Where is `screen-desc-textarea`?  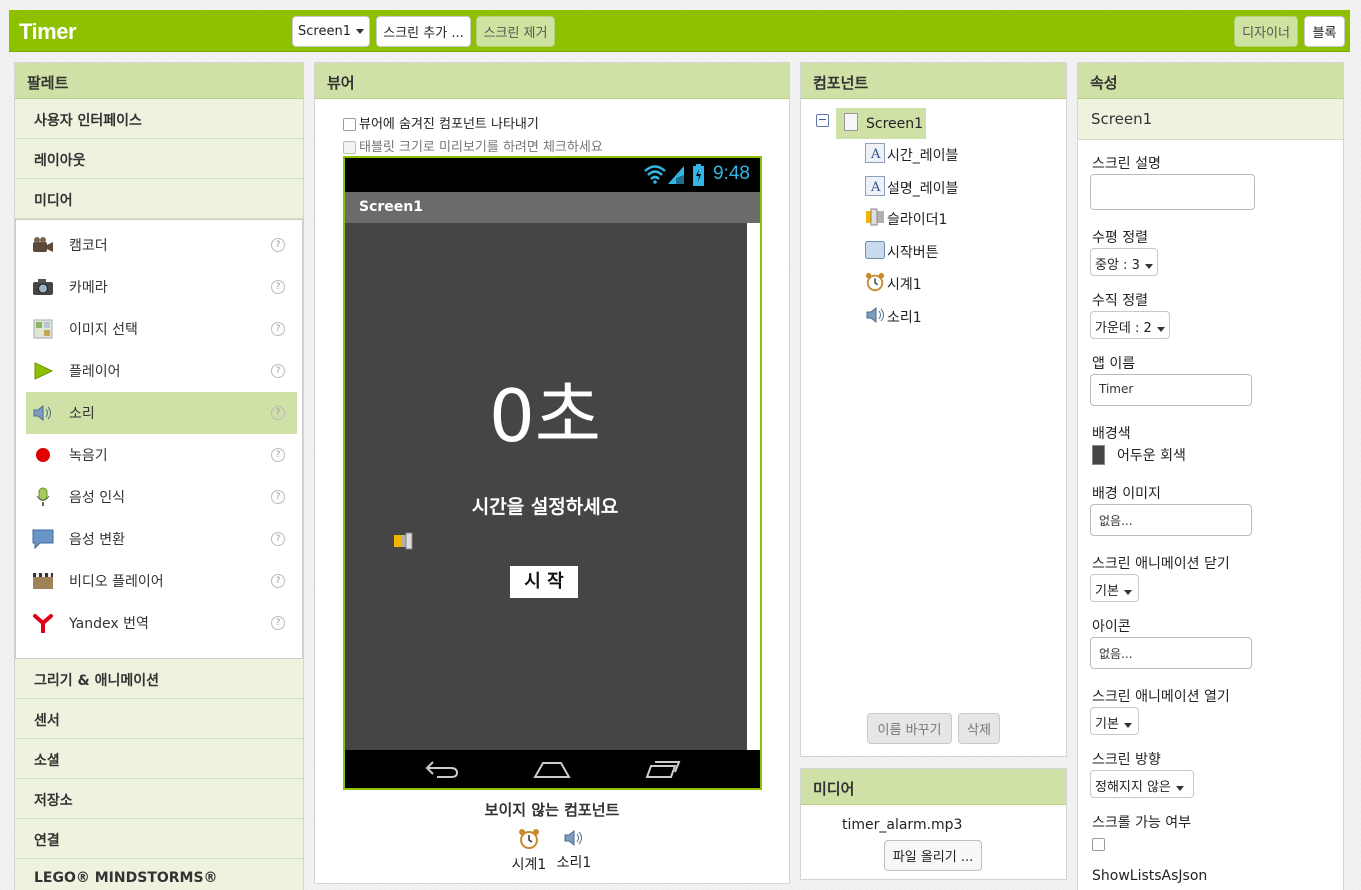
screen-desc-textarea is located at coordinates (1172, 192).